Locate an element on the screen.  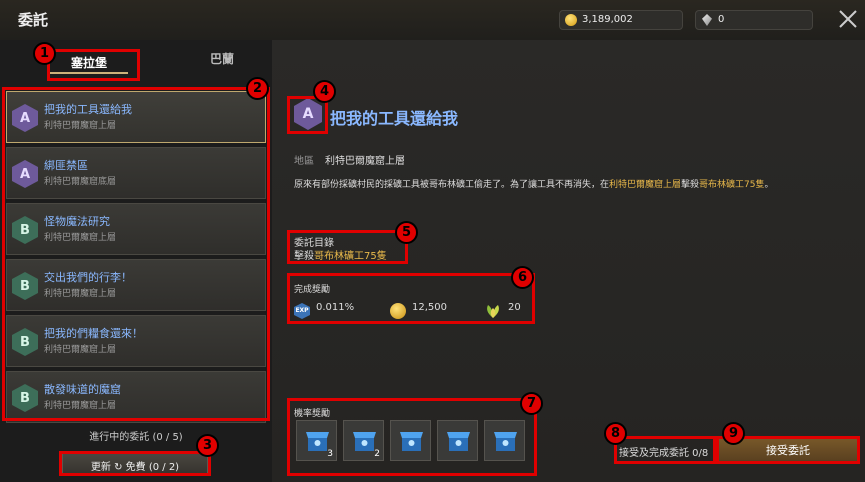
desc-place: 利特巴爾魔窟上層 is located at coordinates (645, 185).